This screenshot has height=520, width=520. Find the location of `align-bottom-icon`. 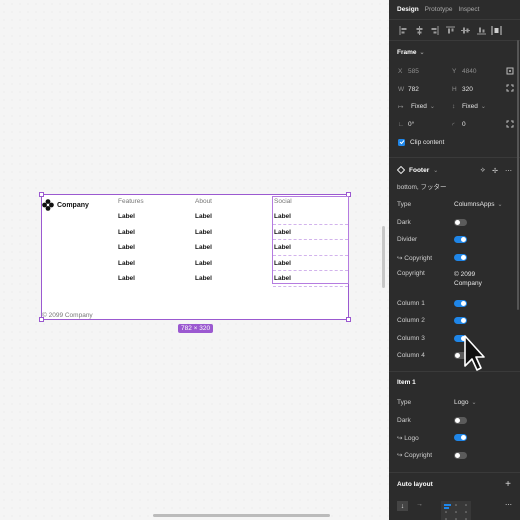

align-bottom-icon is located at coordinates (482, 30).